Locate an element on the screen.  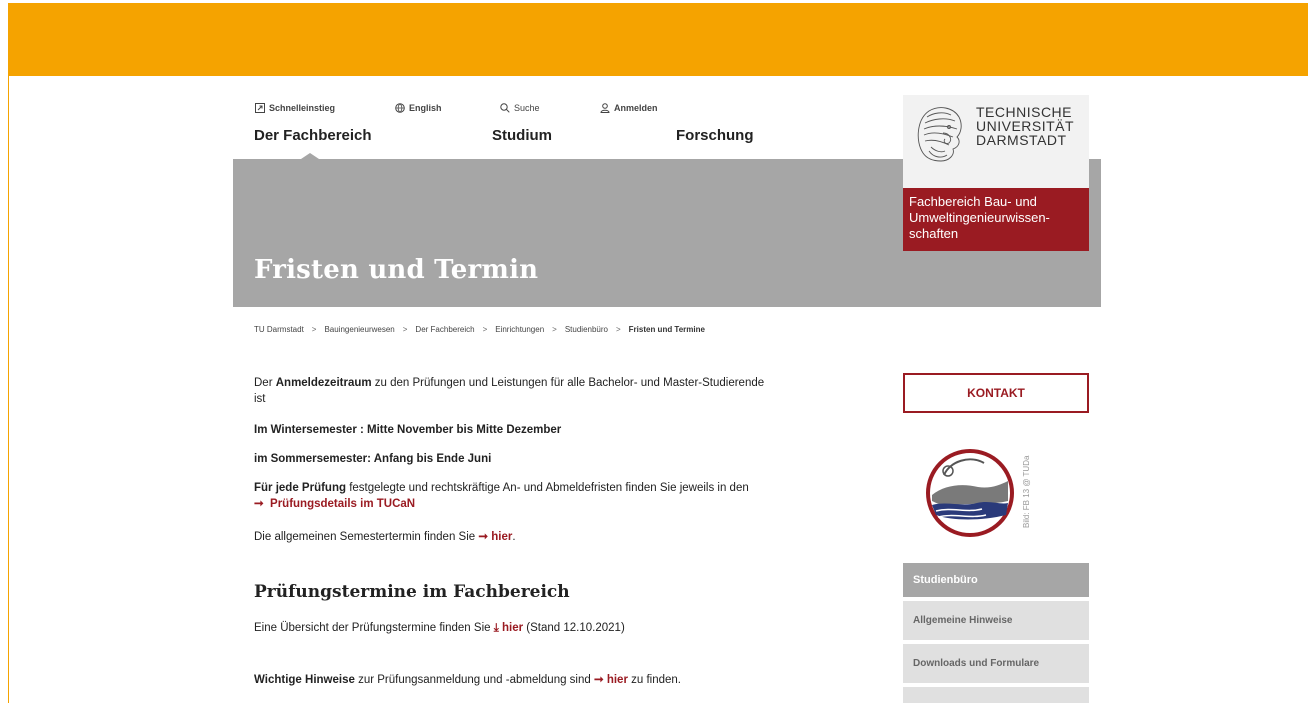
athena-seal-icon is located at coordinates (939, 134).